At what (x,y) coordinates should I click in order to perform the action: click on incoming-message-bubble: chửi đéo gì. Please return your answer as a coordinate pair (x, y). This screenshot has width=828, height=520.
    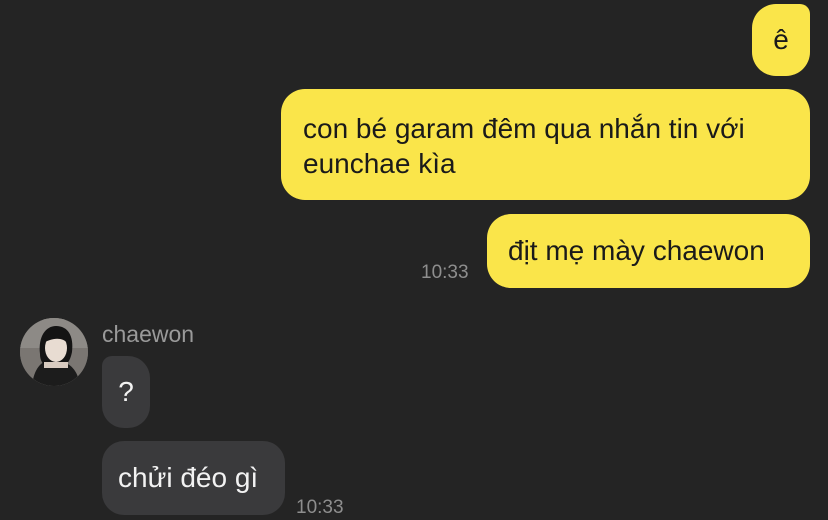
    Looking at the image, I should click on (193, 478).